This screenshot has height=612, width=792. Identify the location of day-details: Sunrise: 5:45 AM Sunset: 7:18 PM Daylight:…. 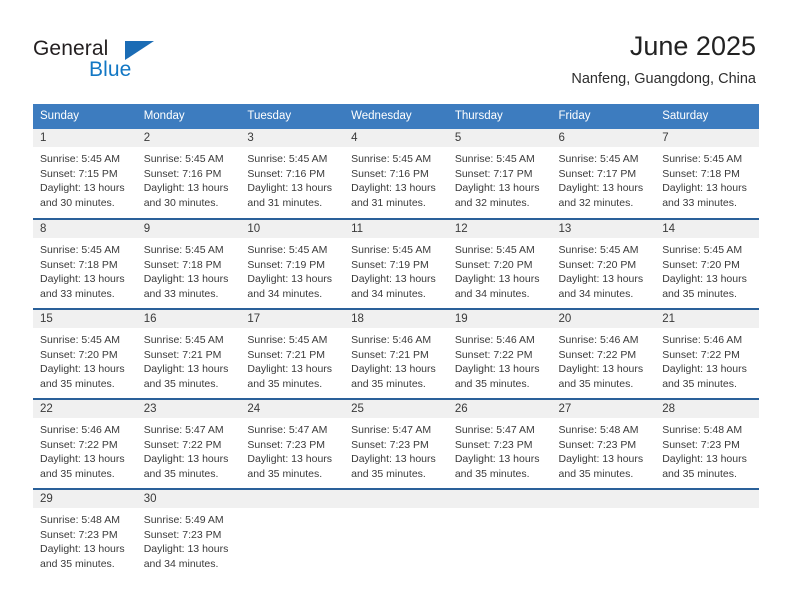
(85, 269).